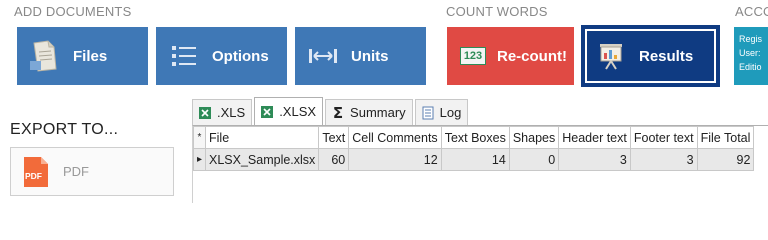 The height and width of the screenshot is (240, 768). What do you see at coordinates (594, 137) in the screenshot?
I see `column-header-header-text: Header text` at bounding box center [594, 137].